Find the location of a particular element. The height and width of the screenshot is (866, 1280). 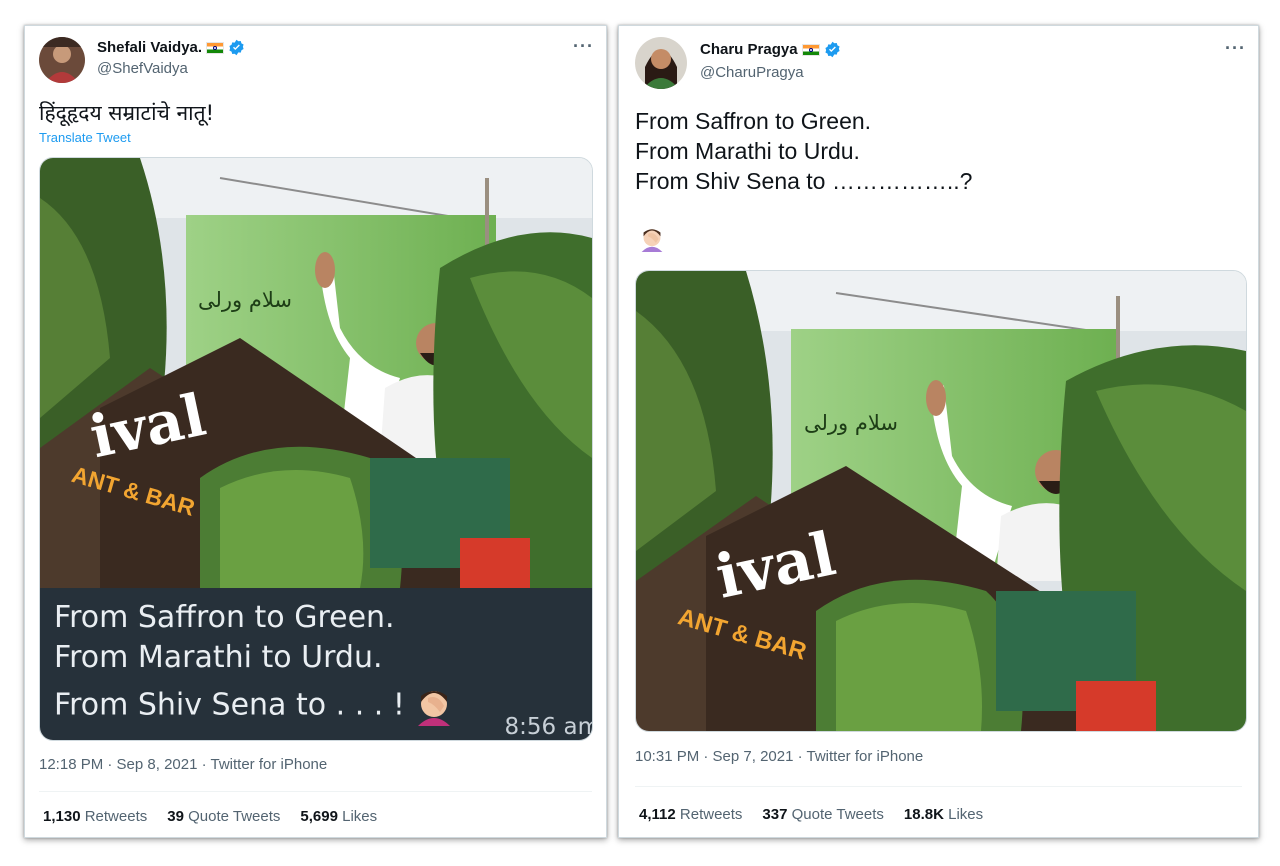

display-name: Charu Pragya is located at coordinates (749, 49).